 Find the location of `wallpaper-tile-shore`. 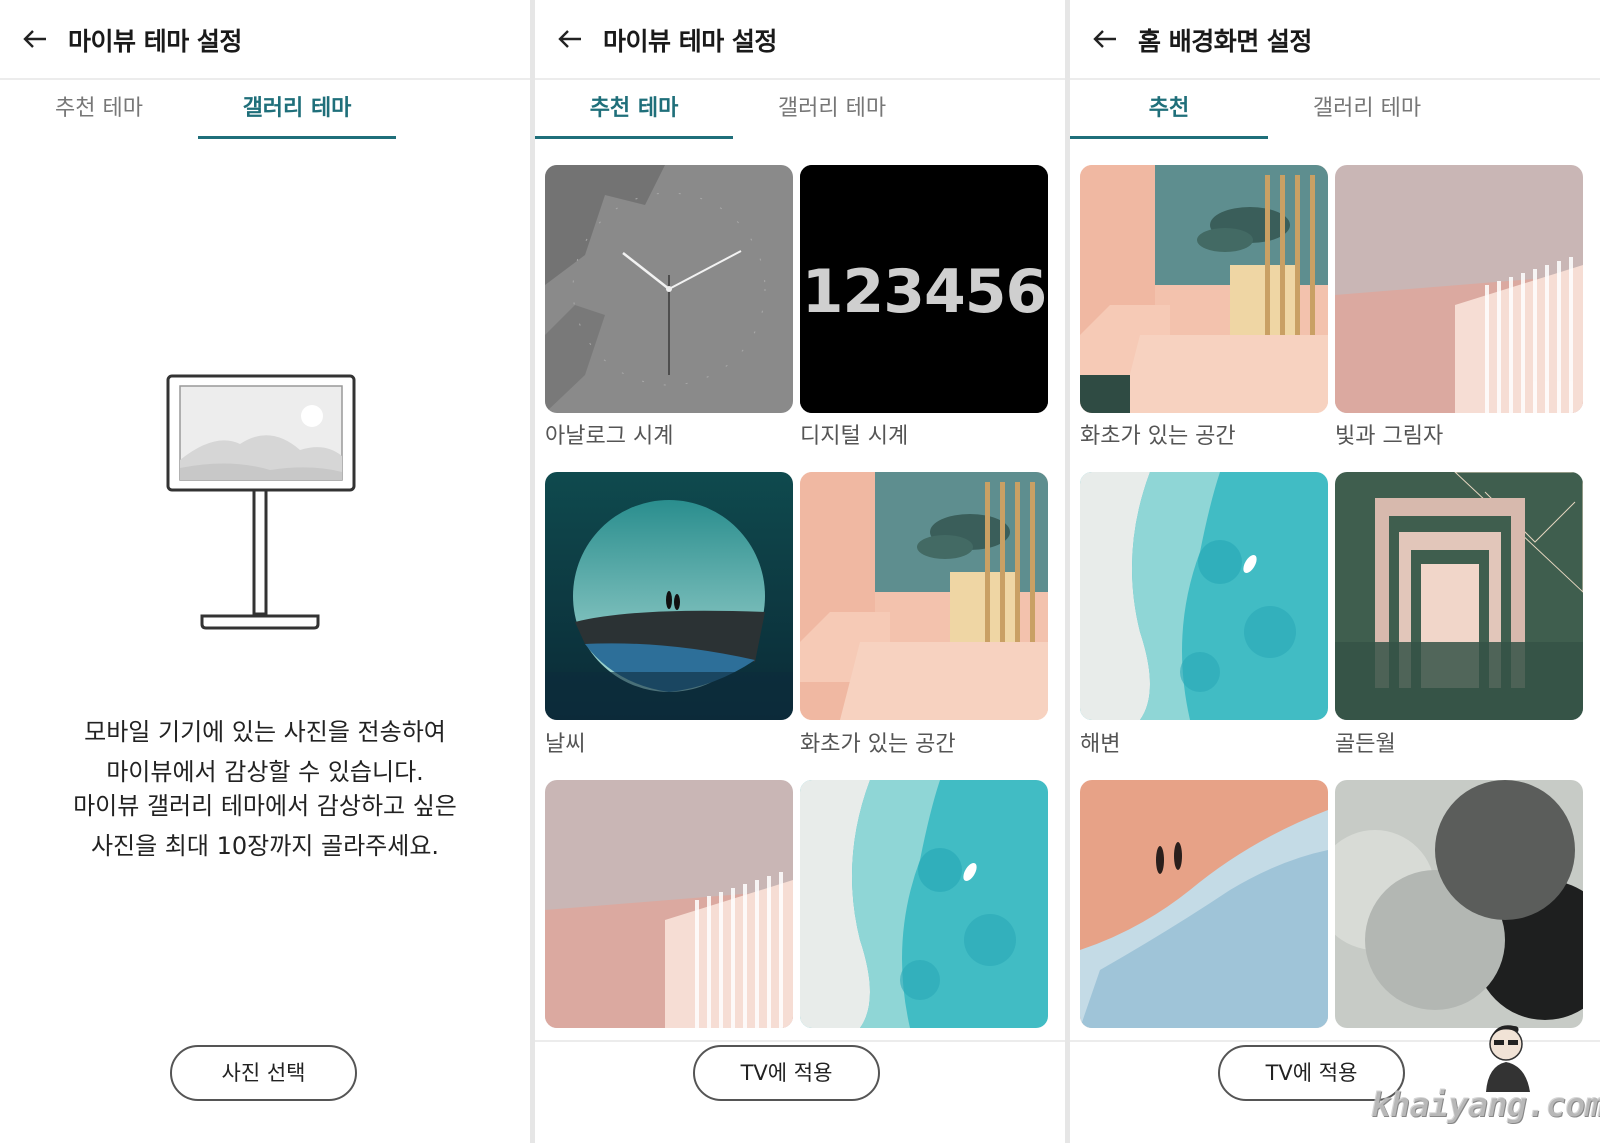

wallpaper-tile-shore is located at coordinates (1204, 904).